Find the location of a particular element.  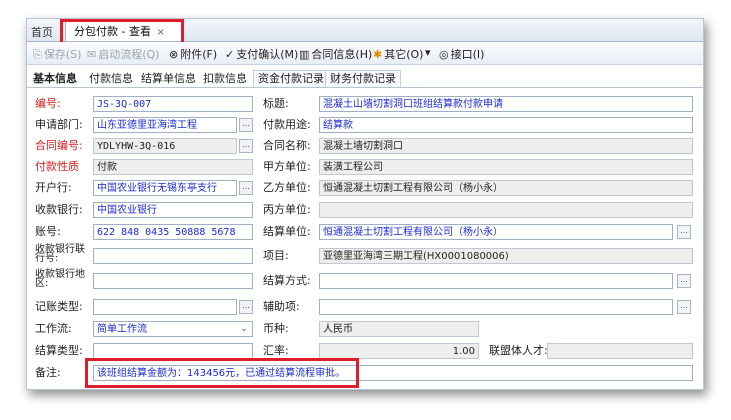

party-b-label: 乙方单位: is located at coordinates (287, 187).